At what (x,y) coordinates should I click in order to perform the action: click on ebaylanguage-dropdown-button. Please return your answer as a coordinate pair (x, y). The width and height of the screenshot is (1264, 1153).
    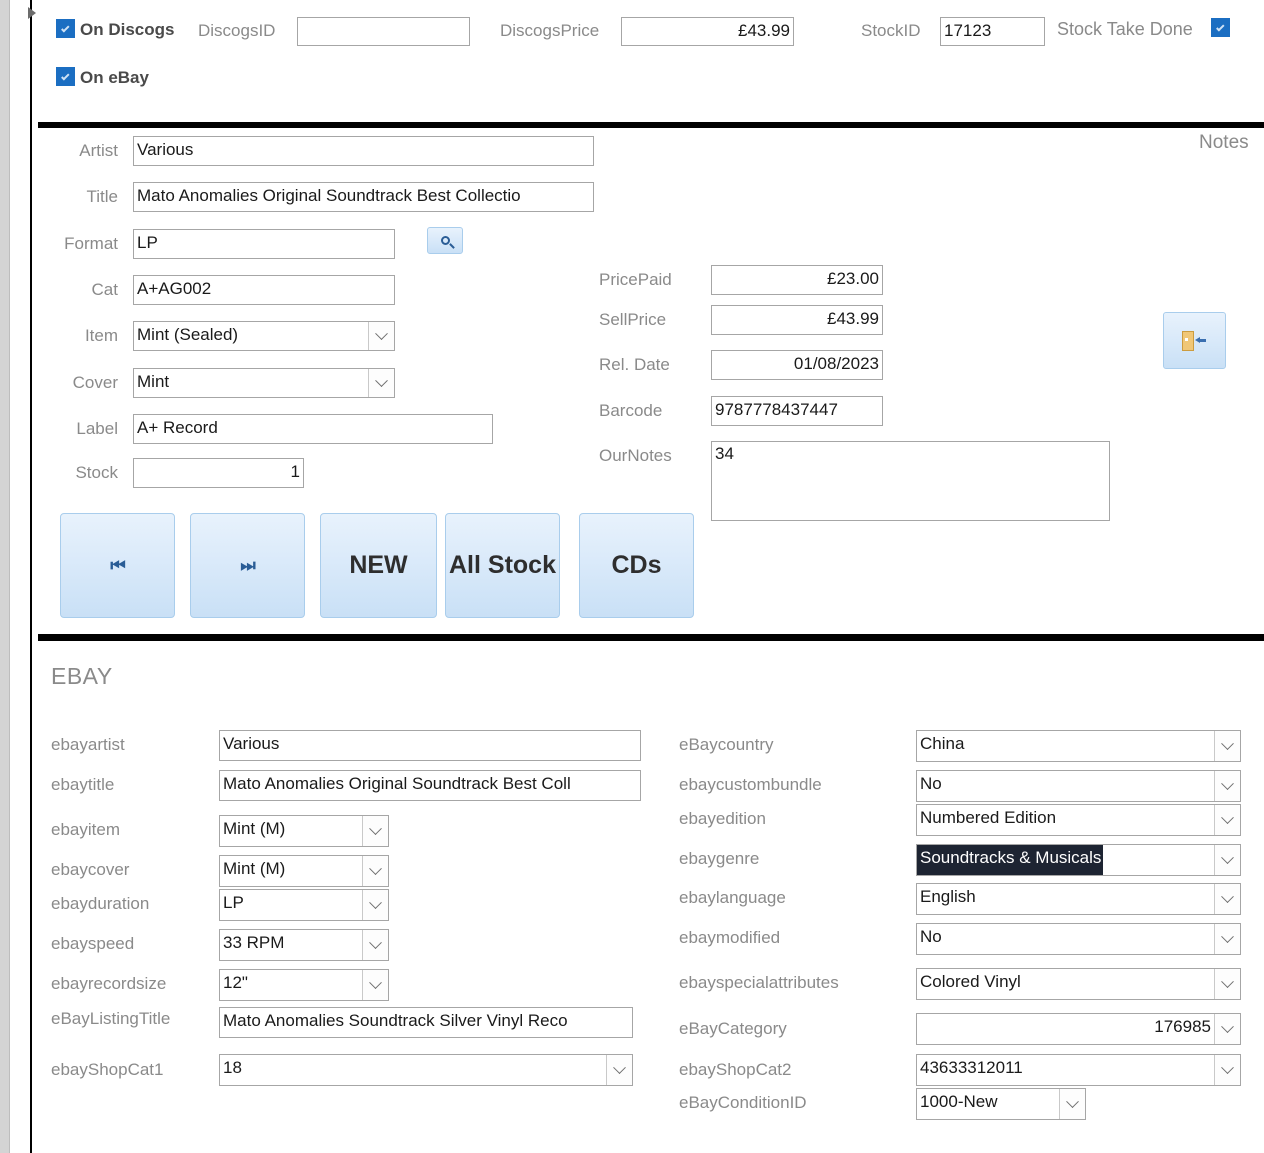
    Looking at the image, I should click on (1227, 899).